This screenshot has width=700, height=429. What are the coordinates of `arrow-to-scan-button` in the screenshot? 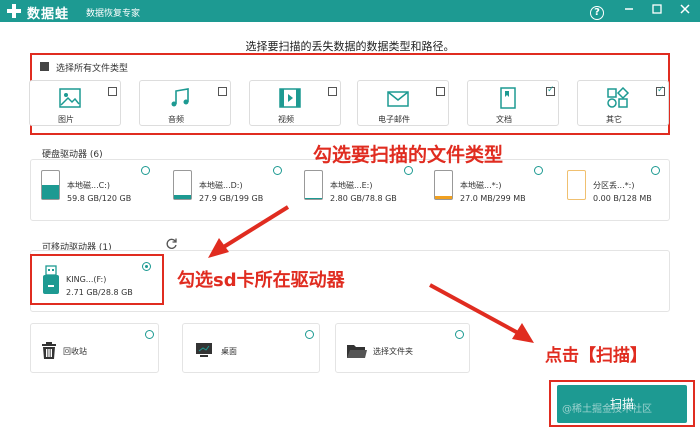 It's located at (481, 313).